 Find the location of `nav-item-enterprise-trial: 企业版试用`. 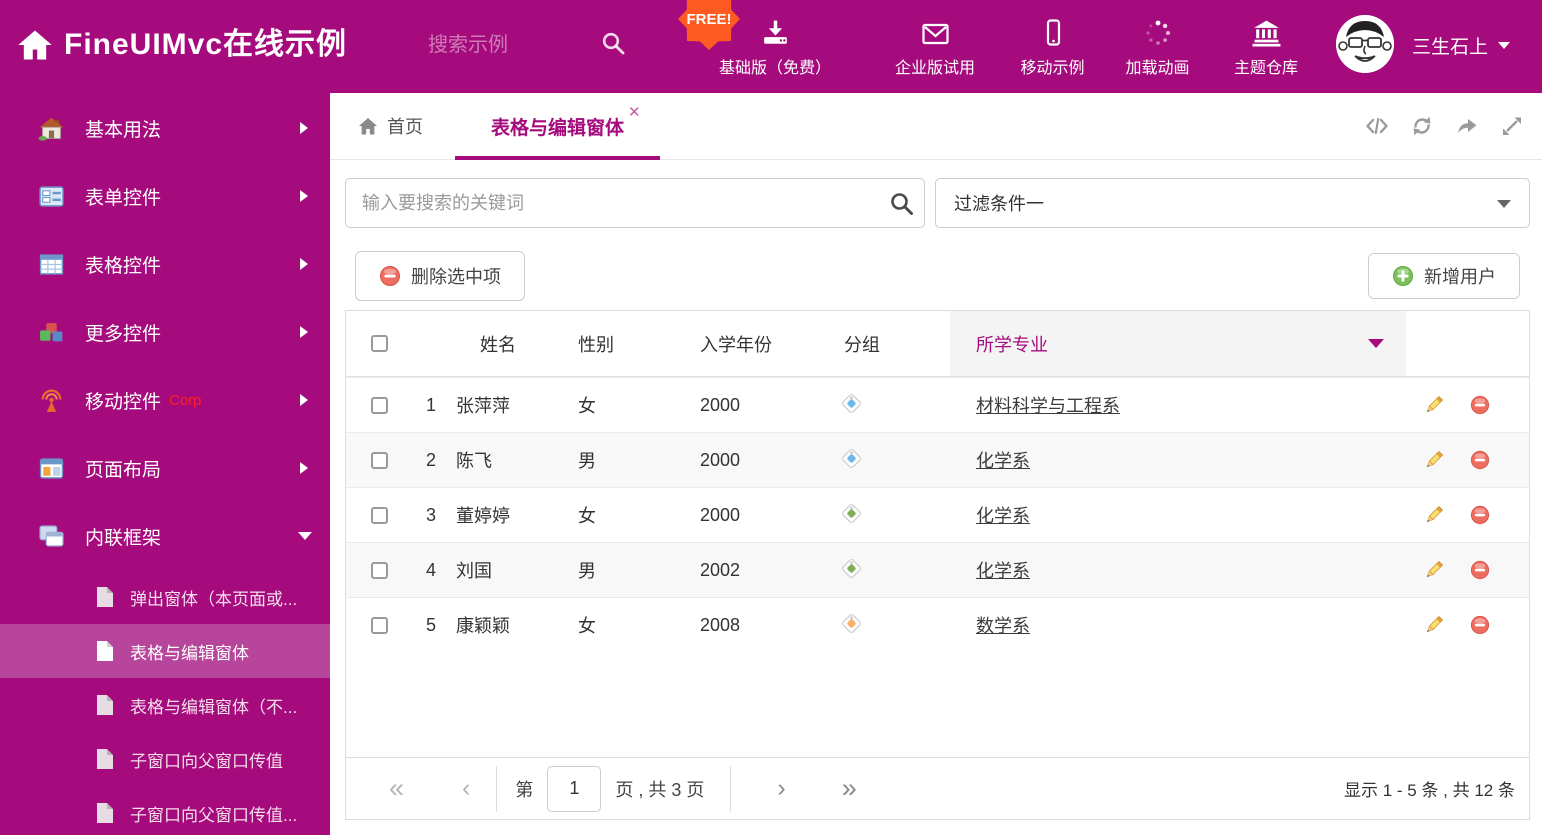

nav-item-enterprise-trial: 企业版试用 is located at coordinates (935, 45).